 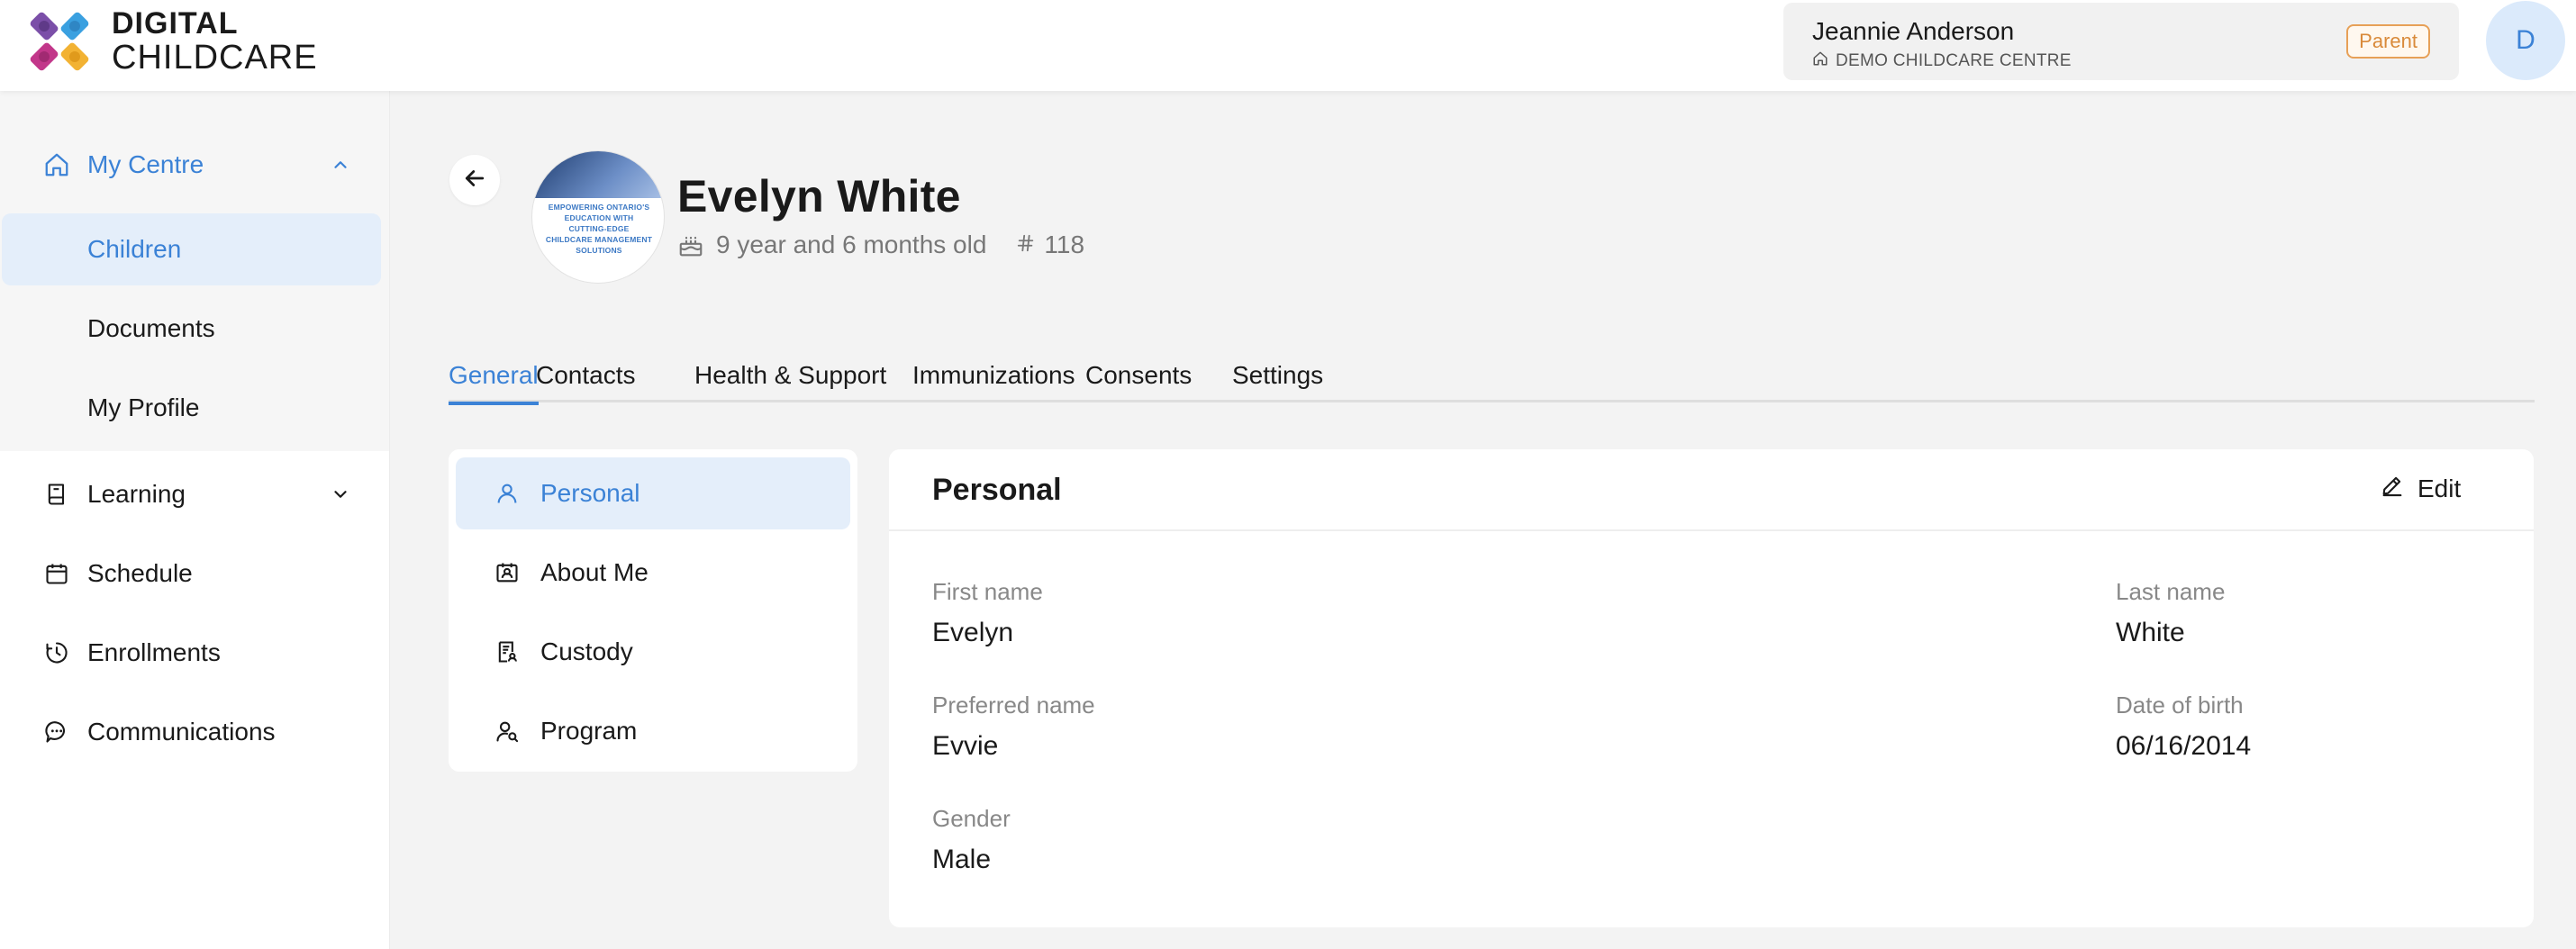 I want to click on sidebar-item-documents: Documents, so click(x=191, y=329).